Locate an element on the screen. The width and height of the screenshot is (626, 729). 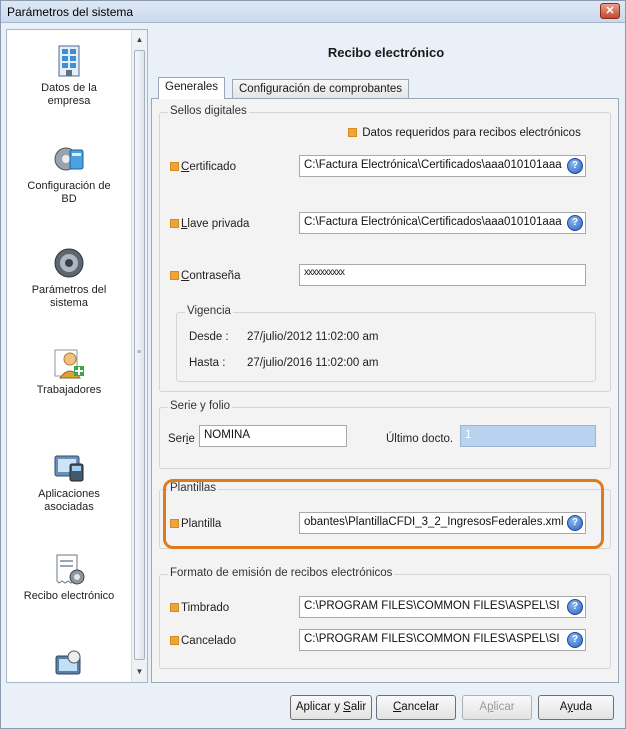
serie-label: Serie is located at coordinates (181, 439).